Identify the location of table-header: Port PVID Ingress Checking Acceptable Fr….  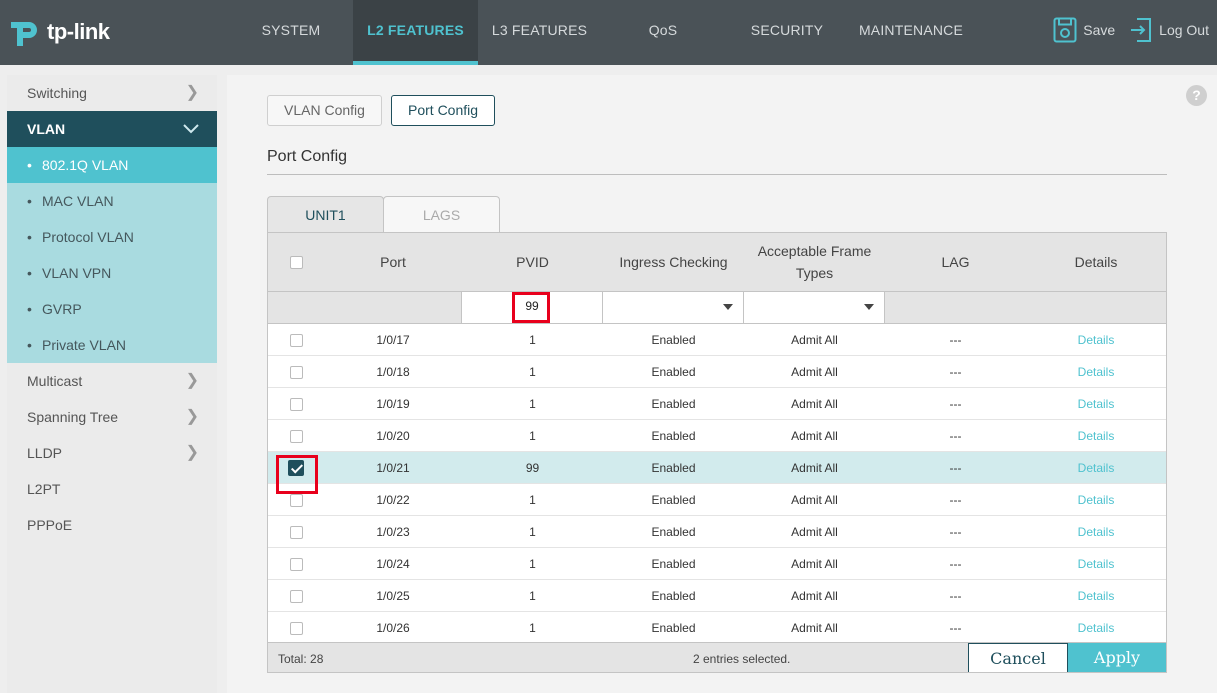
(717, 262).